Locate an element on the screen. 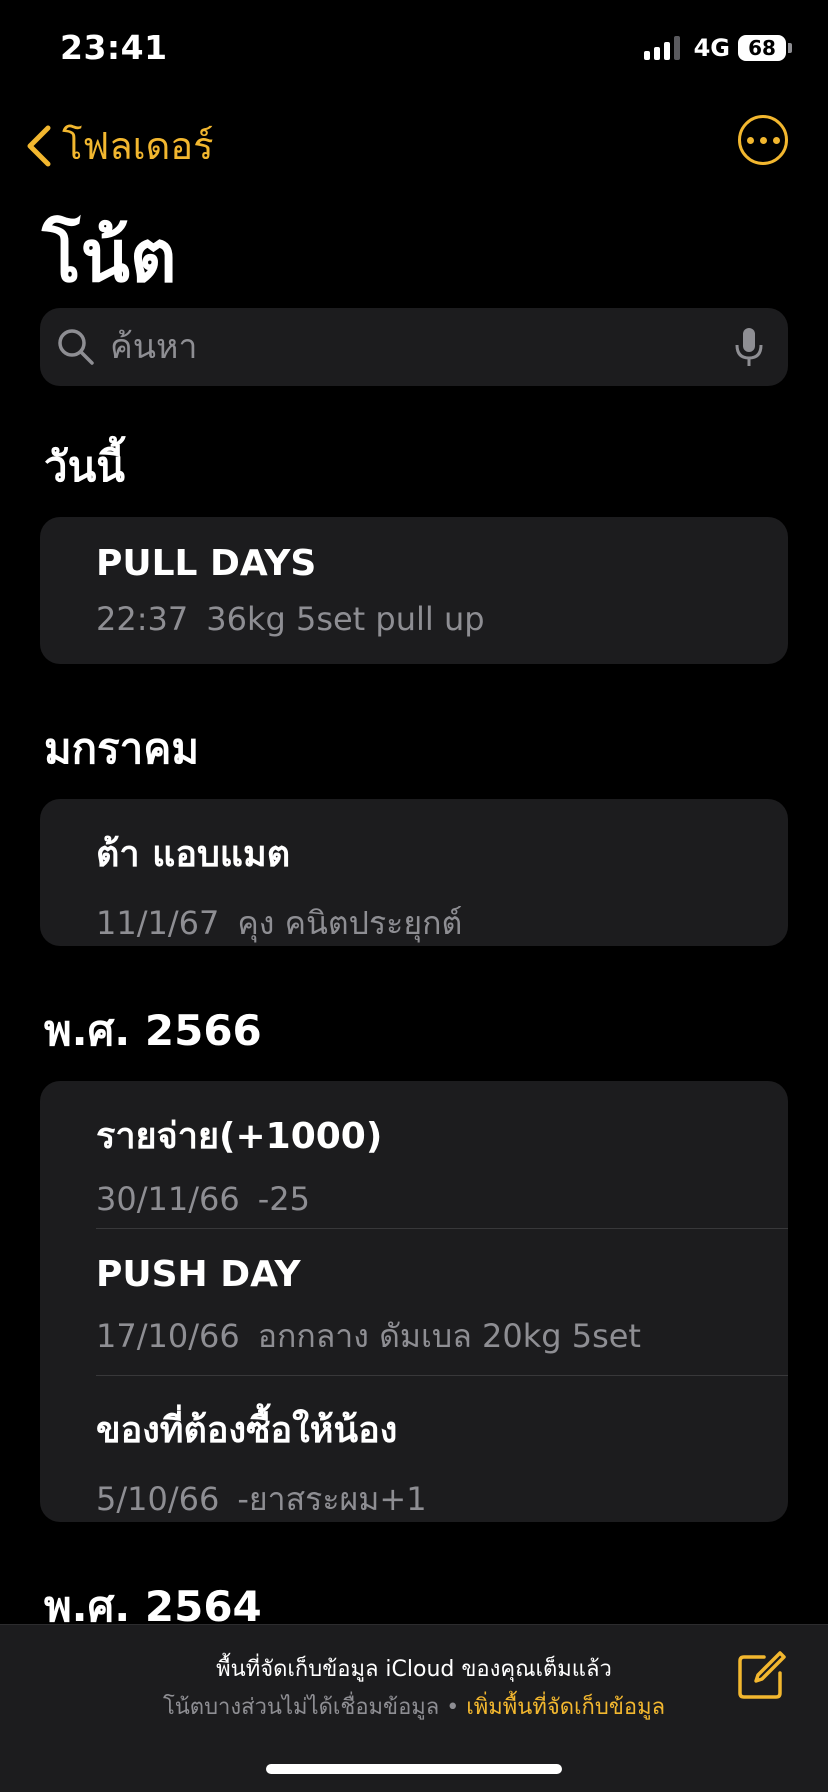 Image resolution: width=828 pixels, height=1792 pixels. home-indicator is located at coordinates (414, 1769).